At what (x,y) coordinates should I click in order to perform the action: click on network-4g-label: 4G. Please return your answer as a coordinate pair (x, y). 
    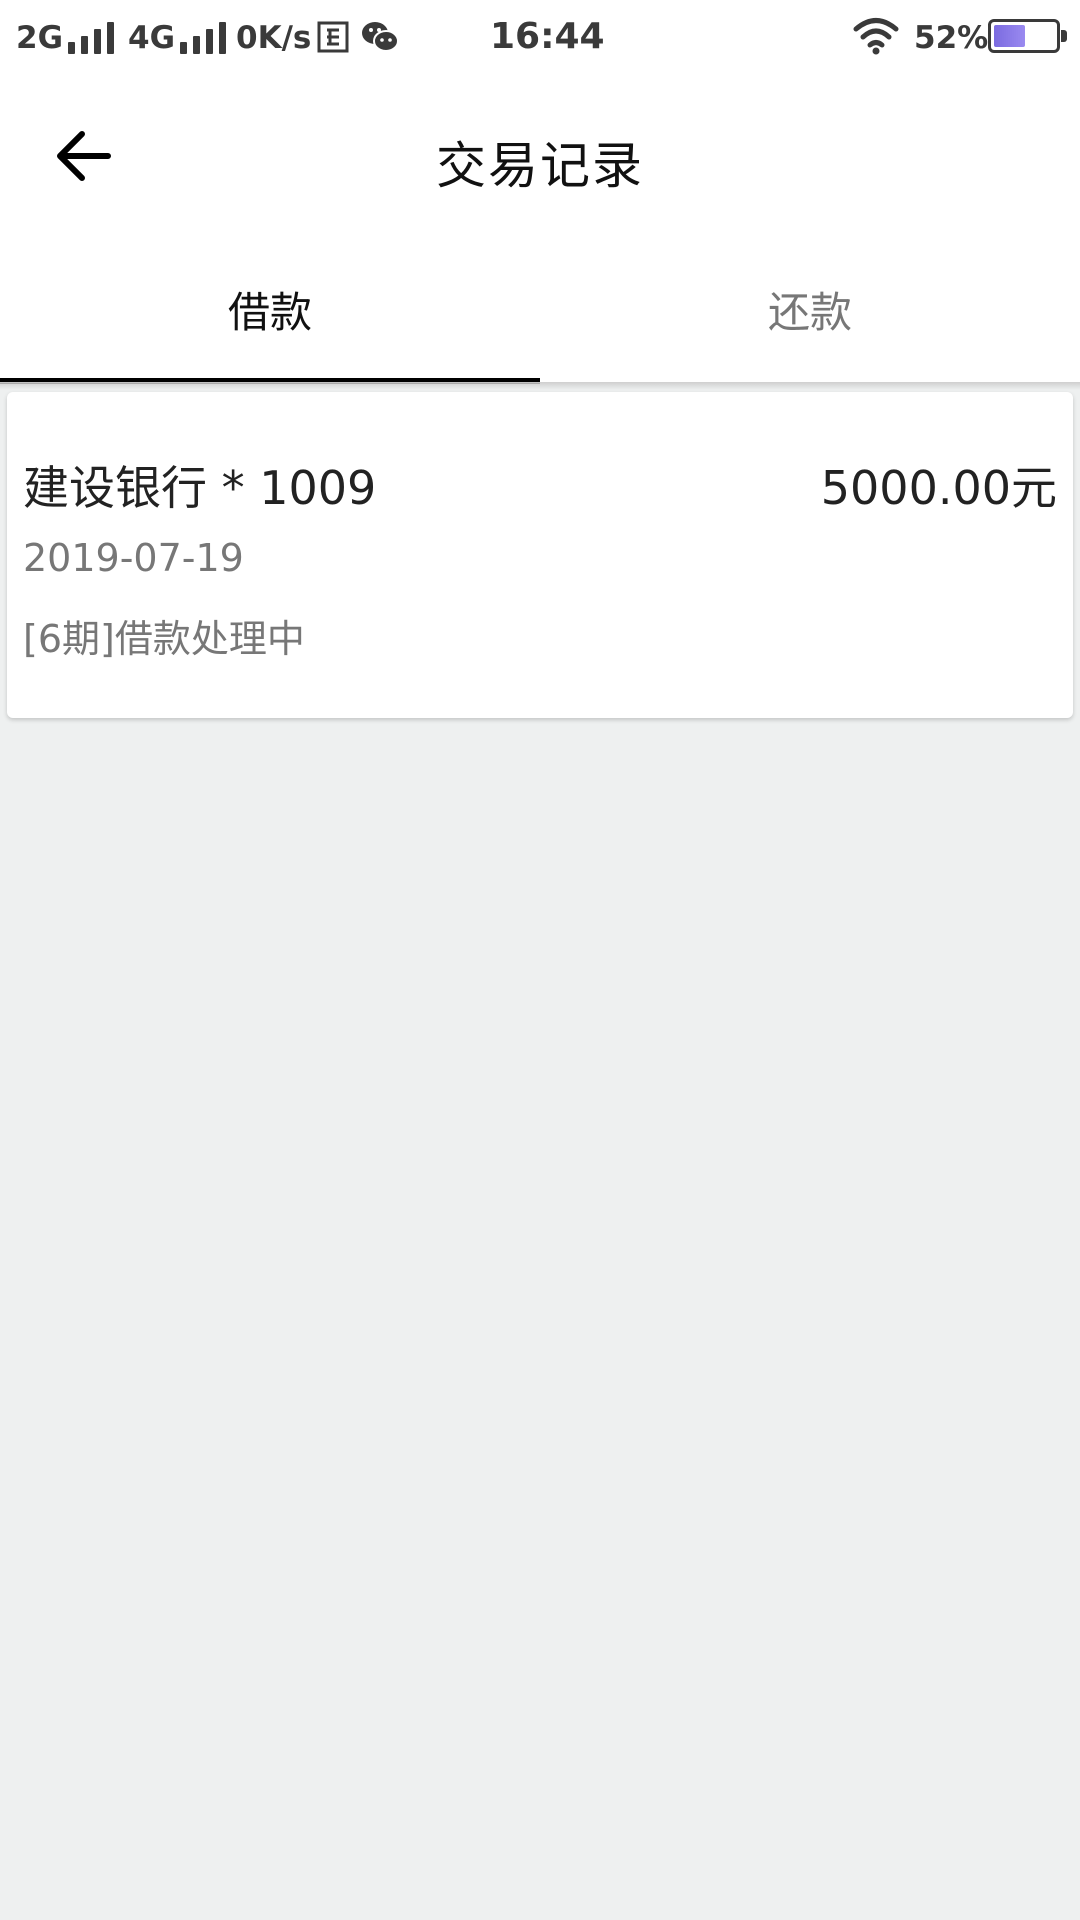
    Looking at the image, I should click on (152, 38).